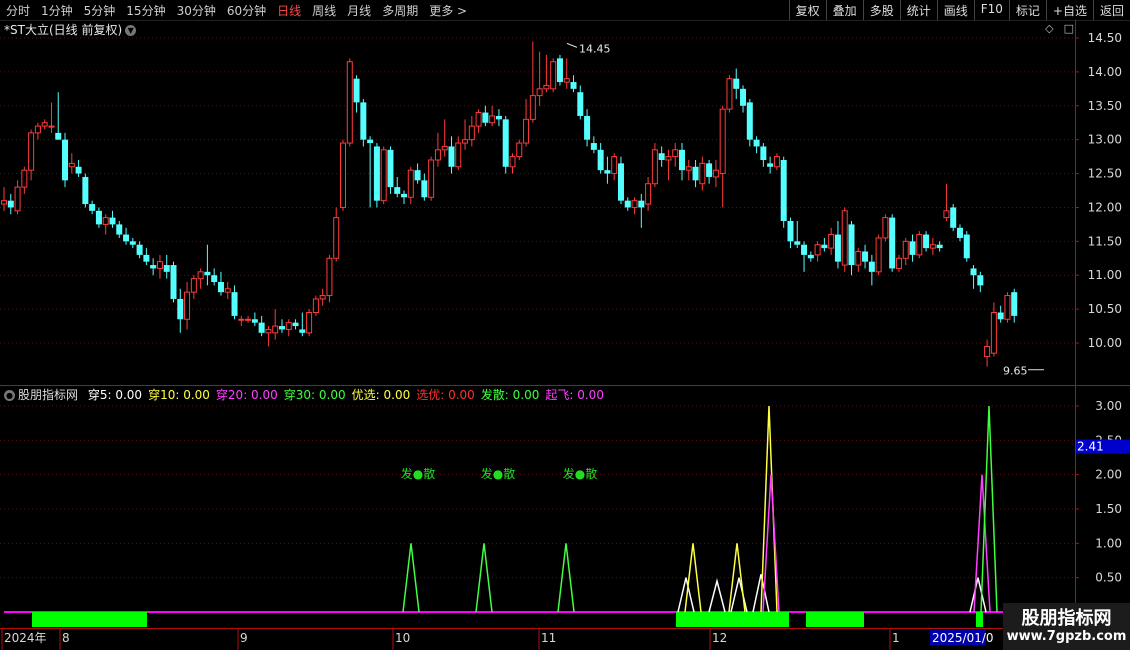 The image size is (1130, 650). Describe the element at coordinates (1108, 406) in the screenshot. I see `indicator-tick-label: 3.00` at that location.